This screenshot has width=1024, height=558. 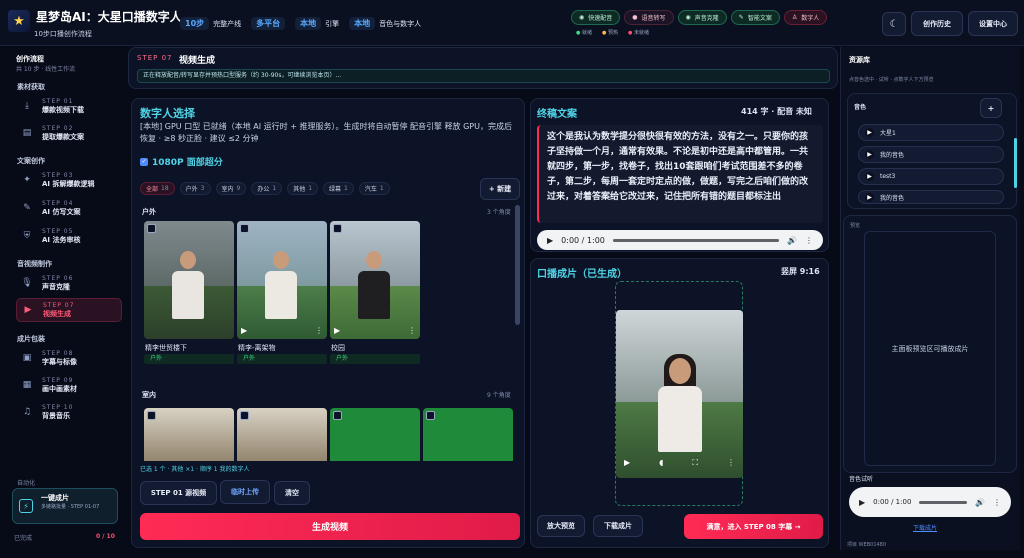 I want to click on voice-item: ▶ test3, so click(x=931, y=176).